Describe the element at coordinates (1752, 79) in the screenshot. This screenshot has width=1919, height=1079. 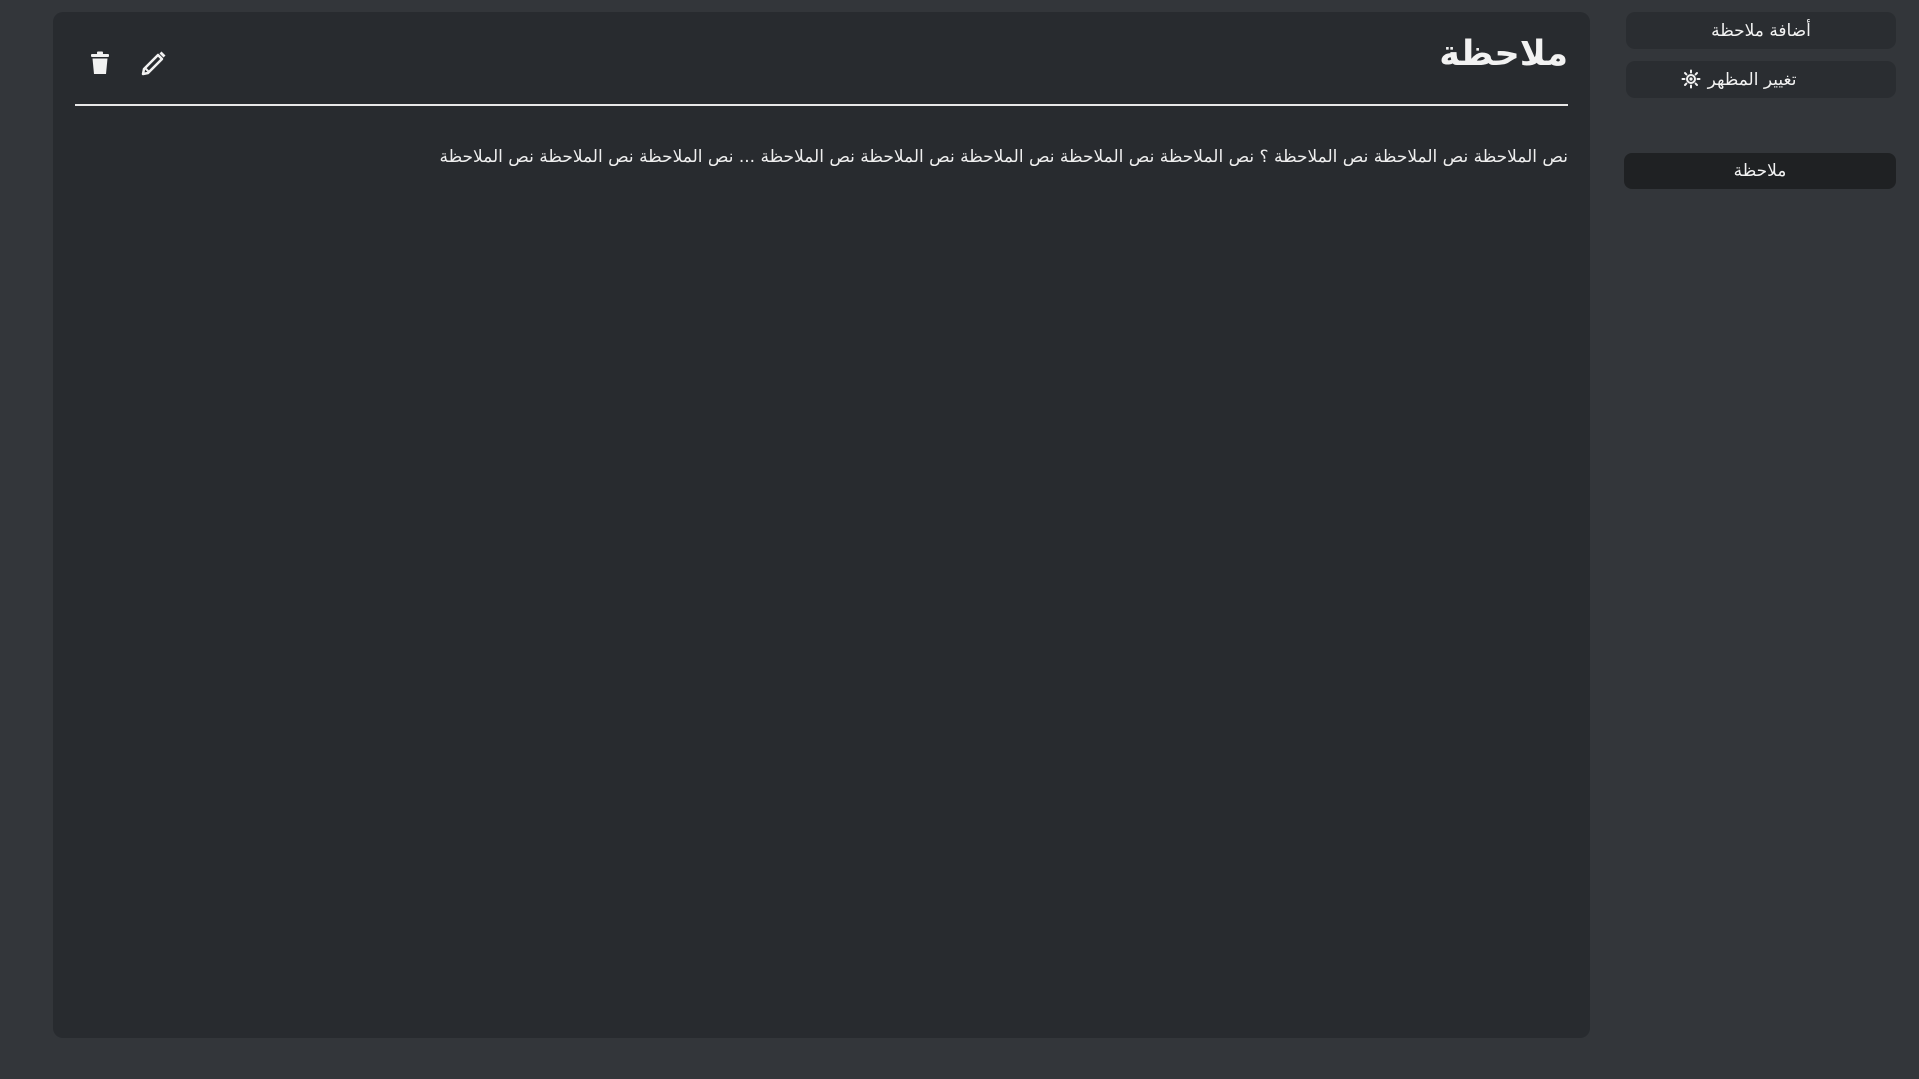
I see `change-theme-label: تغيير المظهر` at that location.